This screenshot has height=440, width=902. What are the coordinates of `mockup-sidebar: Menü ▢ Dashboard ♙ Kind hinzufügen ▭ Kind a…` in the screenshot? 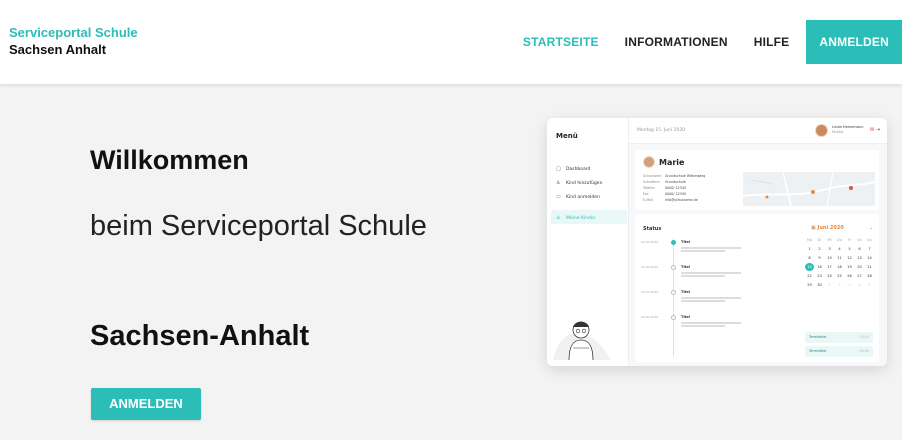 It's located at (588, 242).